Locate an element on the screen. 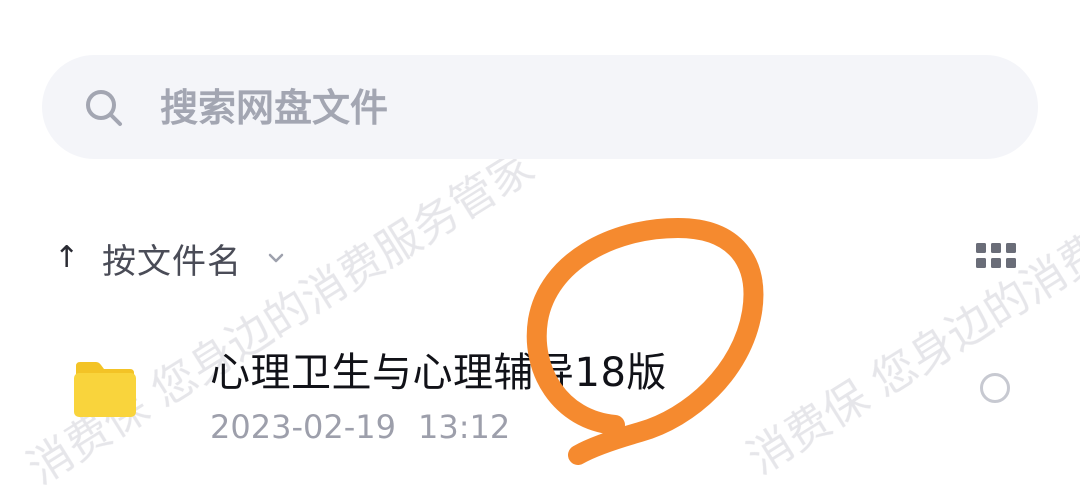 The image size is (1080, 492). folder-icon is located at coordinates (105, 389).